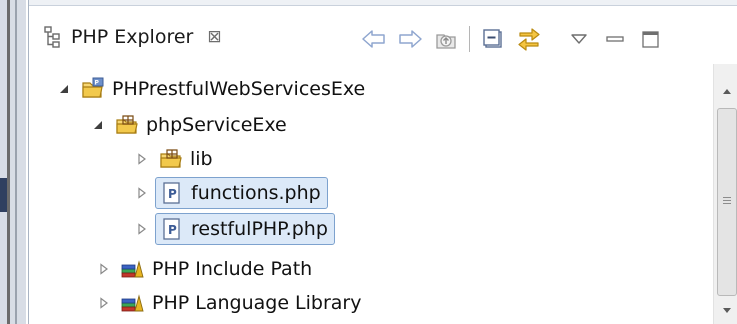 The image size is (737, 324). I want to click on tree-item-restfulphp-php: P restfulPHP.php, so click(235, 229).